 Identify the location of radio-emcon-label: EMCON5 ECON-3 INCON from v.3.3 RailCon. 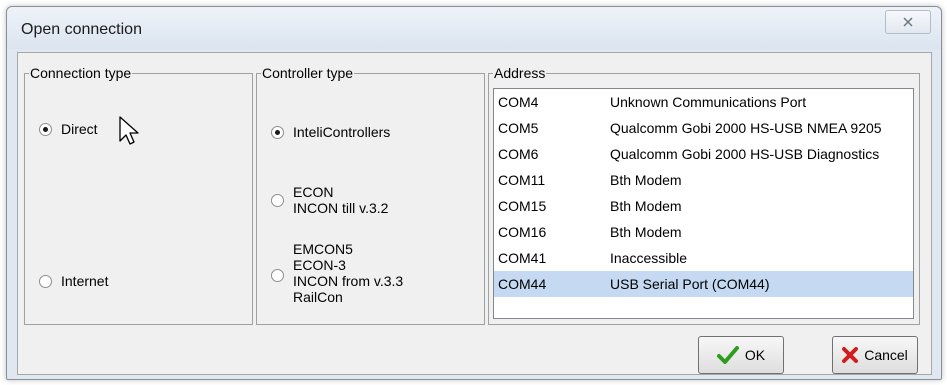
(348, 273).